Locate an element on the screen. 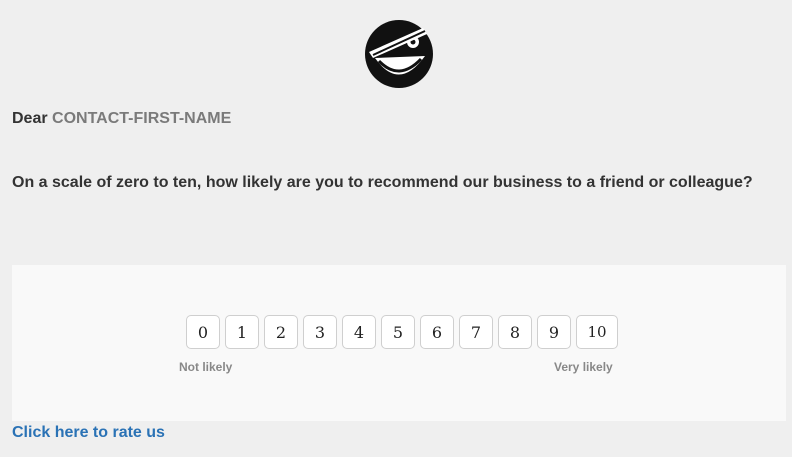 Image resolution: width=792 pixels, height=457 pixels. score-button-6: 6 is located at coordinates (437, 332).